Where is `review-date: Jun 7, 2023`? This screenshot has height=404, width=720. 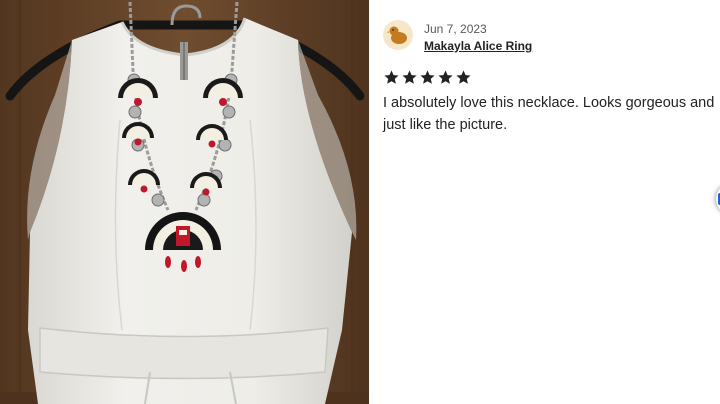
review-date: Jun 7, 2023 is located at coordinates (455, 29).